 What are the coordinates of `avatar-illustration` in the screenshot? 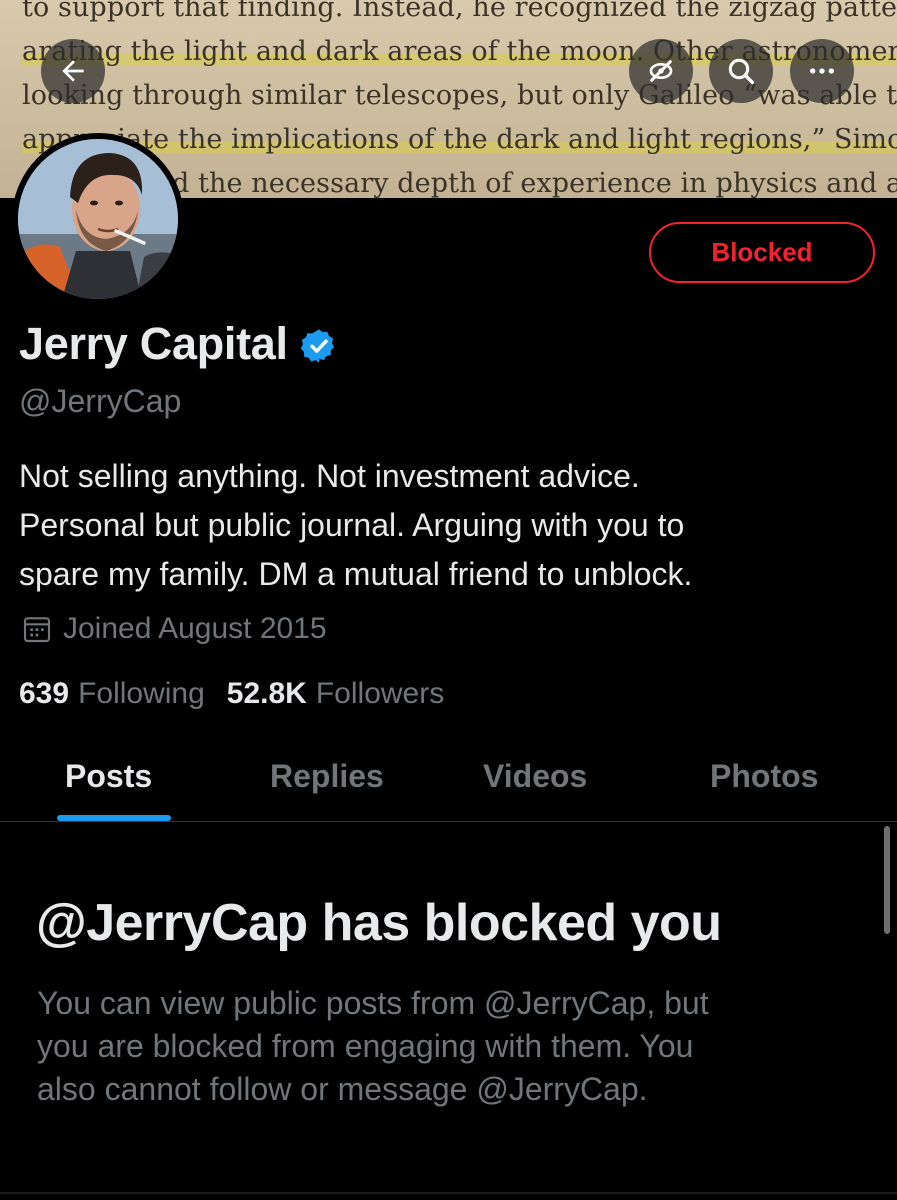 It's located at (98, 219).